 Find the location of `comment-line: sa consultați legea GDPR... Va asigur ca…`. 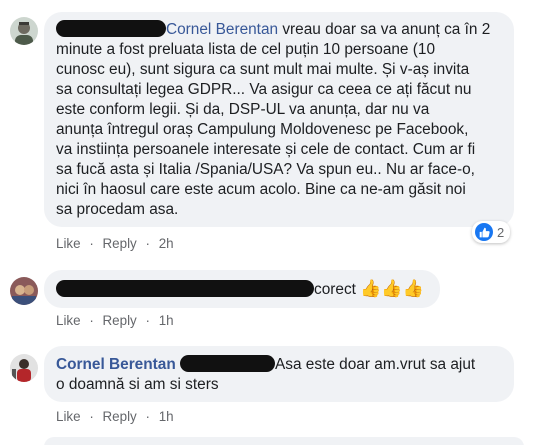

comment-line: sa consultați legea GDPR... Va asigur ca… is located at coordinates (264, 89).